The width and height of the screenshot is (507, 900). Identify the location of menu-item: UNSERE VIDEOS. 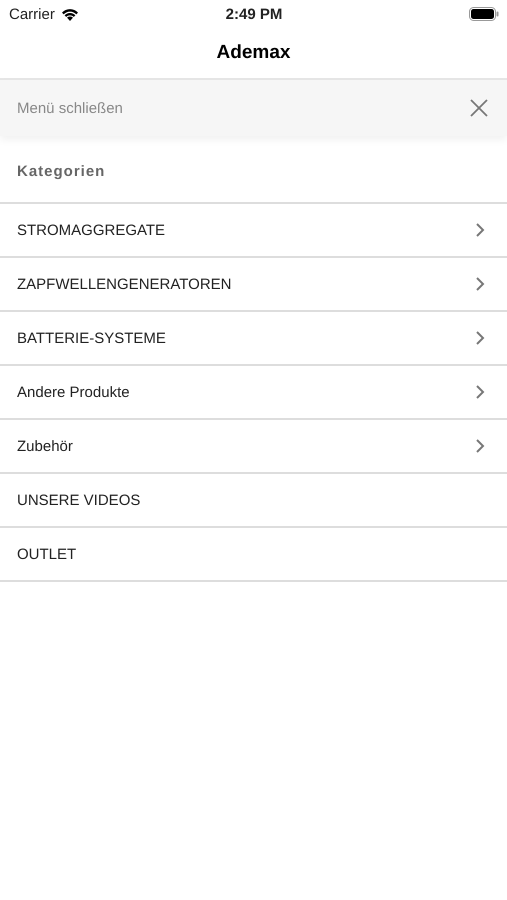
(253, 501).